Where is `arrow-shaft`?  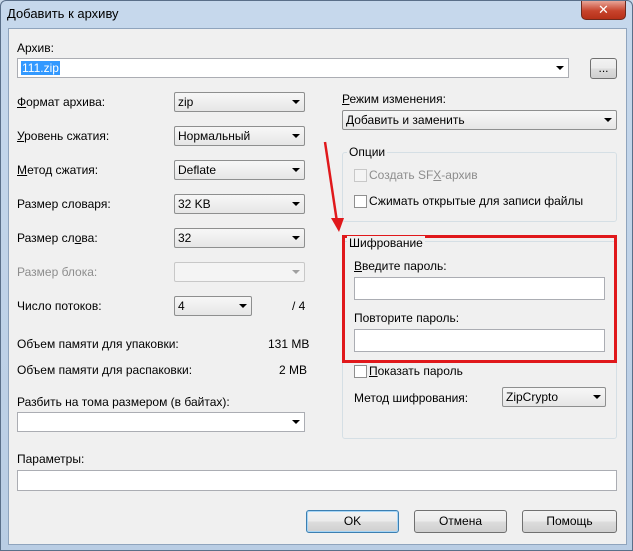 arrow-shaft is located at coordinates (331, 182).